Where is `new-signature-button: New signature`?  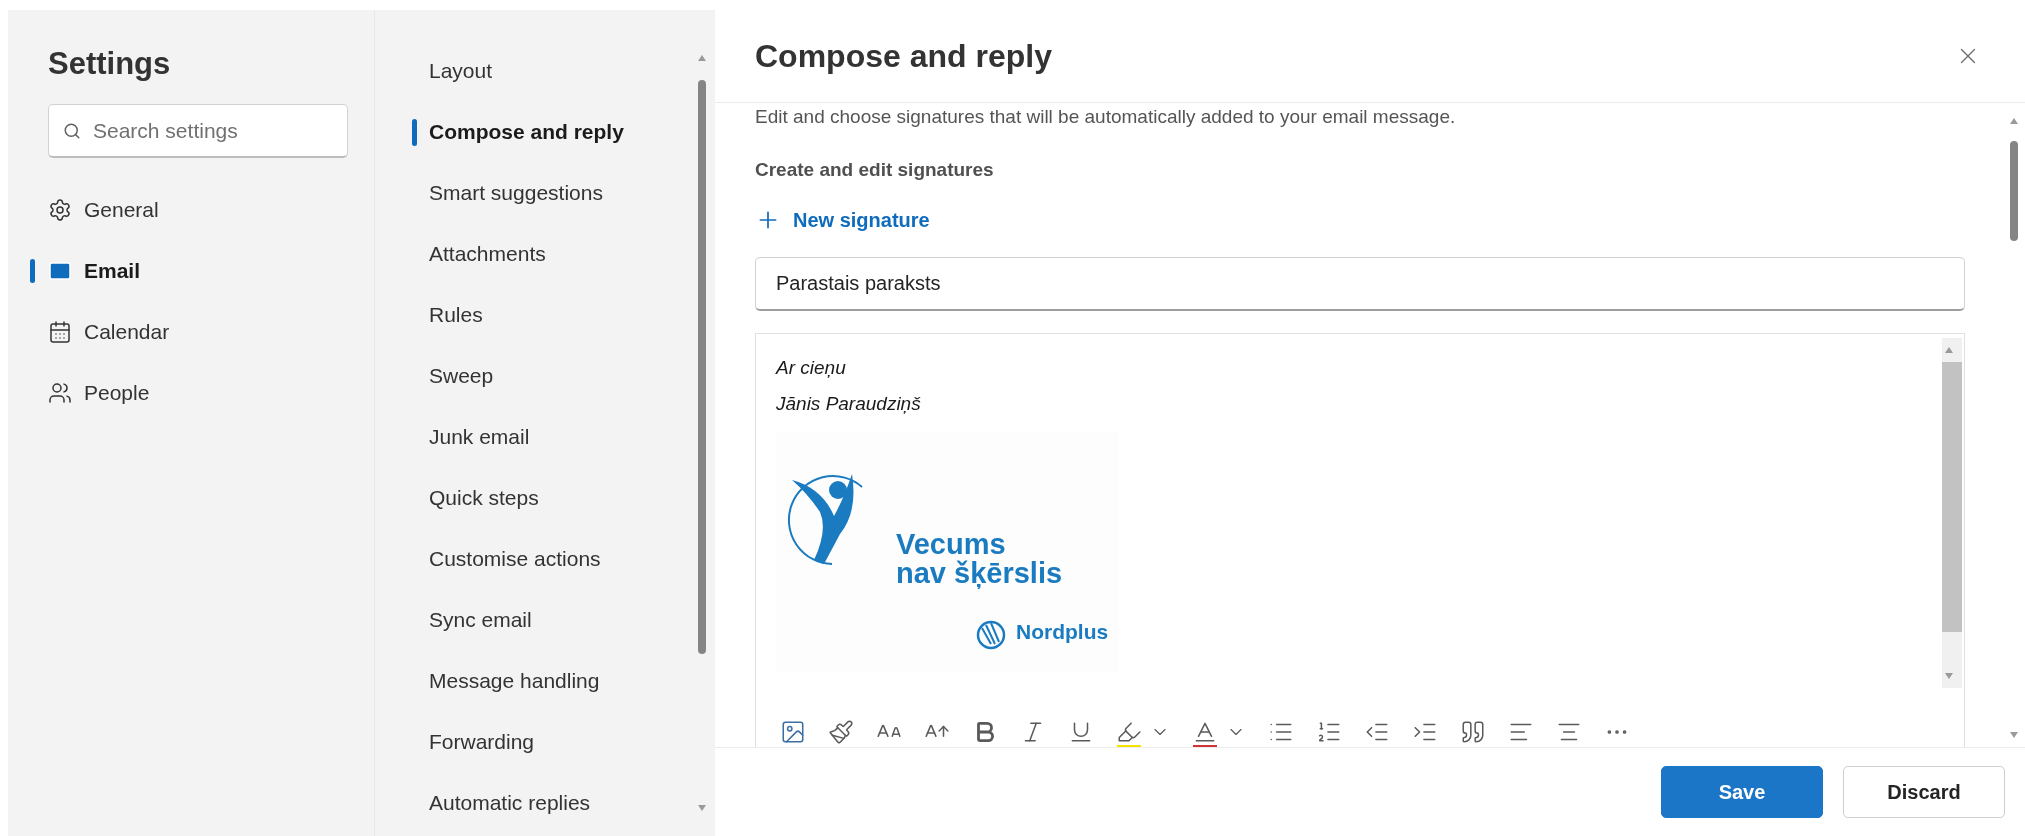
new-signature-button: New signature is located at coordinates (842, 220).